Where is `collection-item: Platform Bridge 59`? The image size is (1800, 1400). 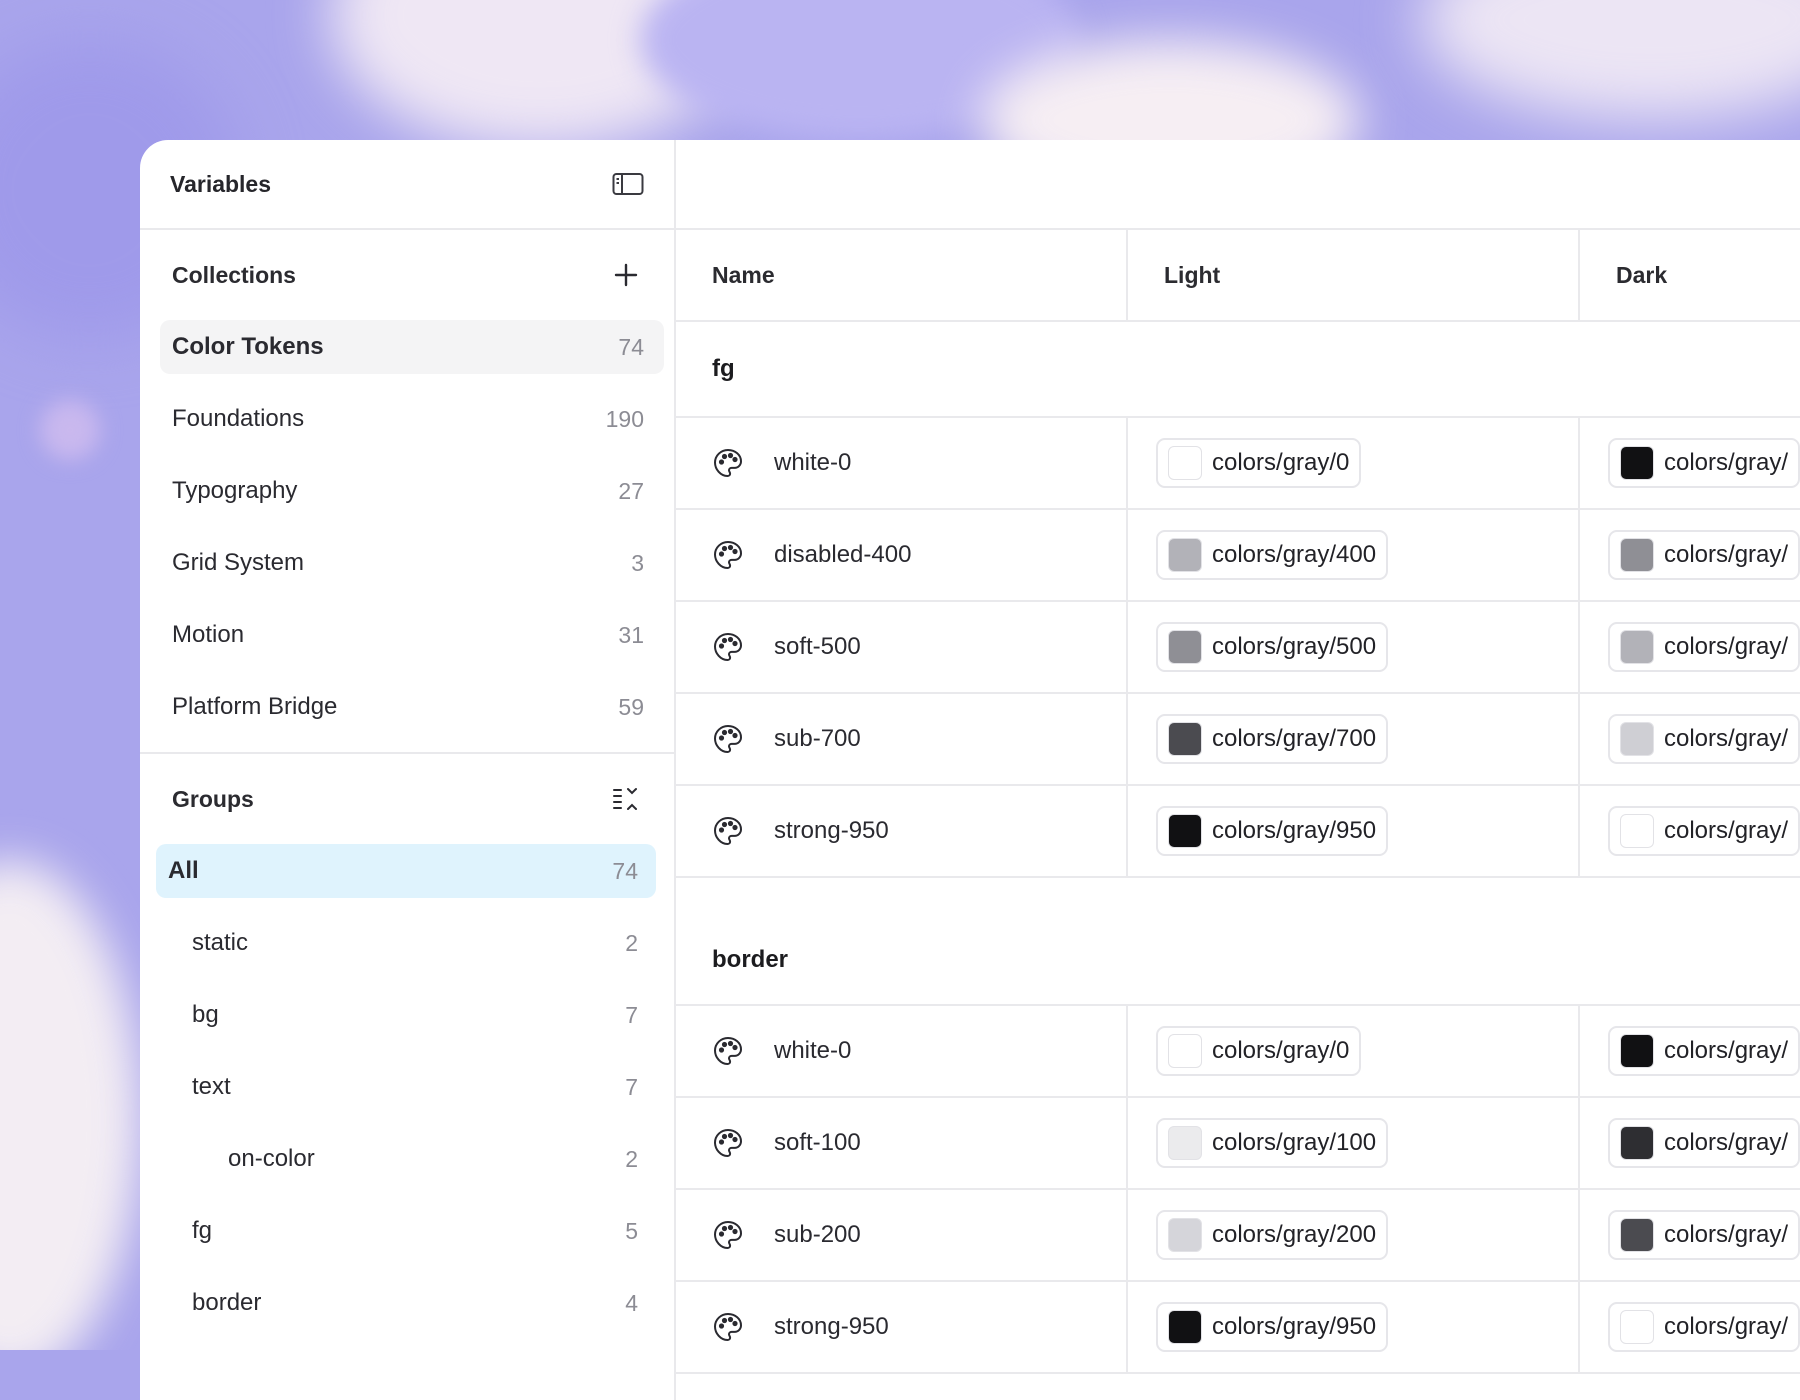
collection-item: Platform Bridge 59 is located at coordinates (412, 707).